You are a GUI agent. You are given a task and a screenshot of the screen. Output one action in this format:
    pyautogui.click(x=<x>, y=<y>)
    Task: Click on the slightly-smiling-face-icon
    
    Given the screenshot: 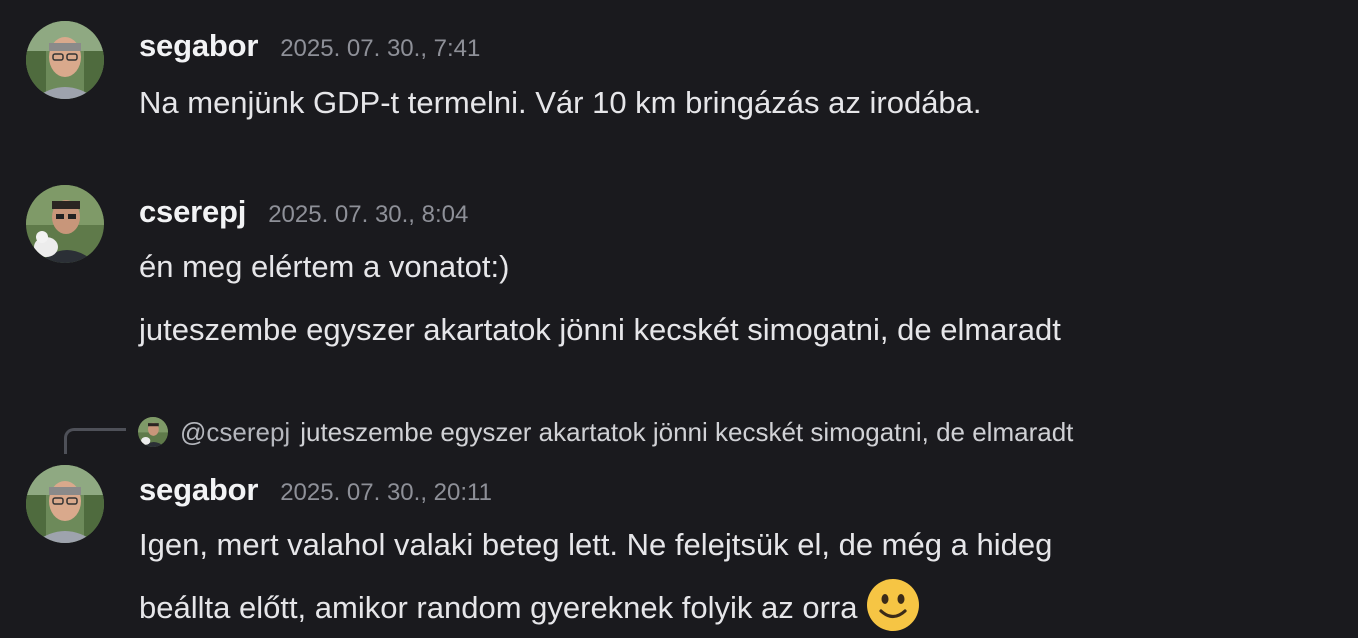 What is the action you would take?
    pyautogui.click(x=893, y=605)
    